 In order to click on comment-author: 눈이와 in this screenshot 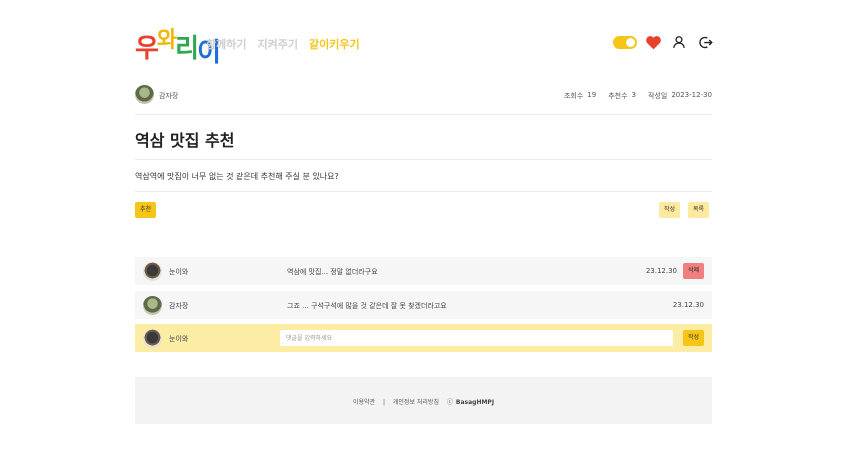, I will do `click(179, 272)`.